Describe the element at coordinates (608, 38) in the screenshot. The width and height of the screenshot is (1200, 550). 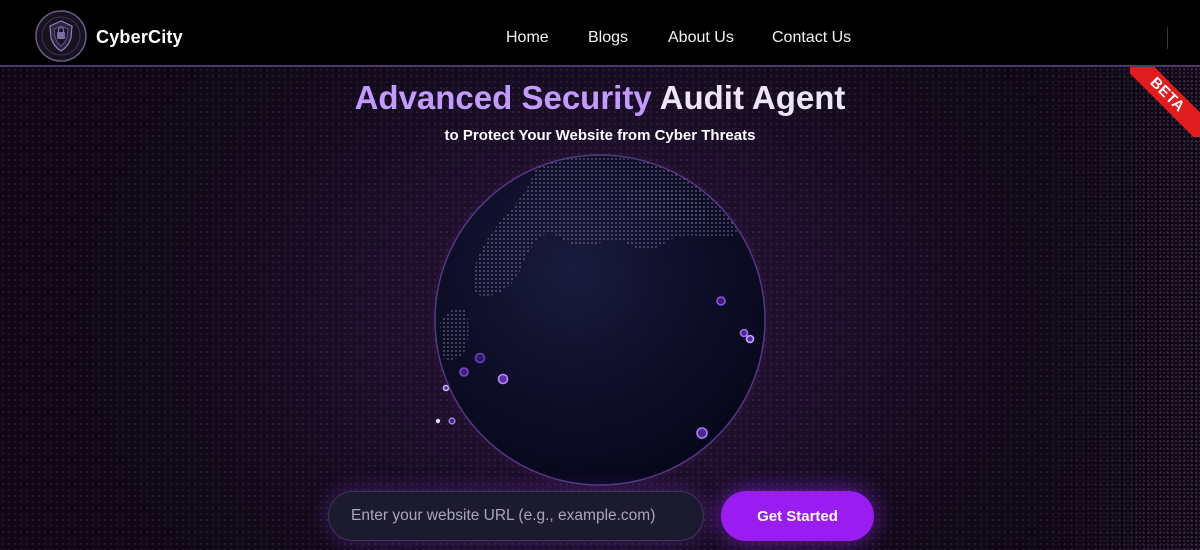
I see `nav-link-blogs: Blogs` at that location.